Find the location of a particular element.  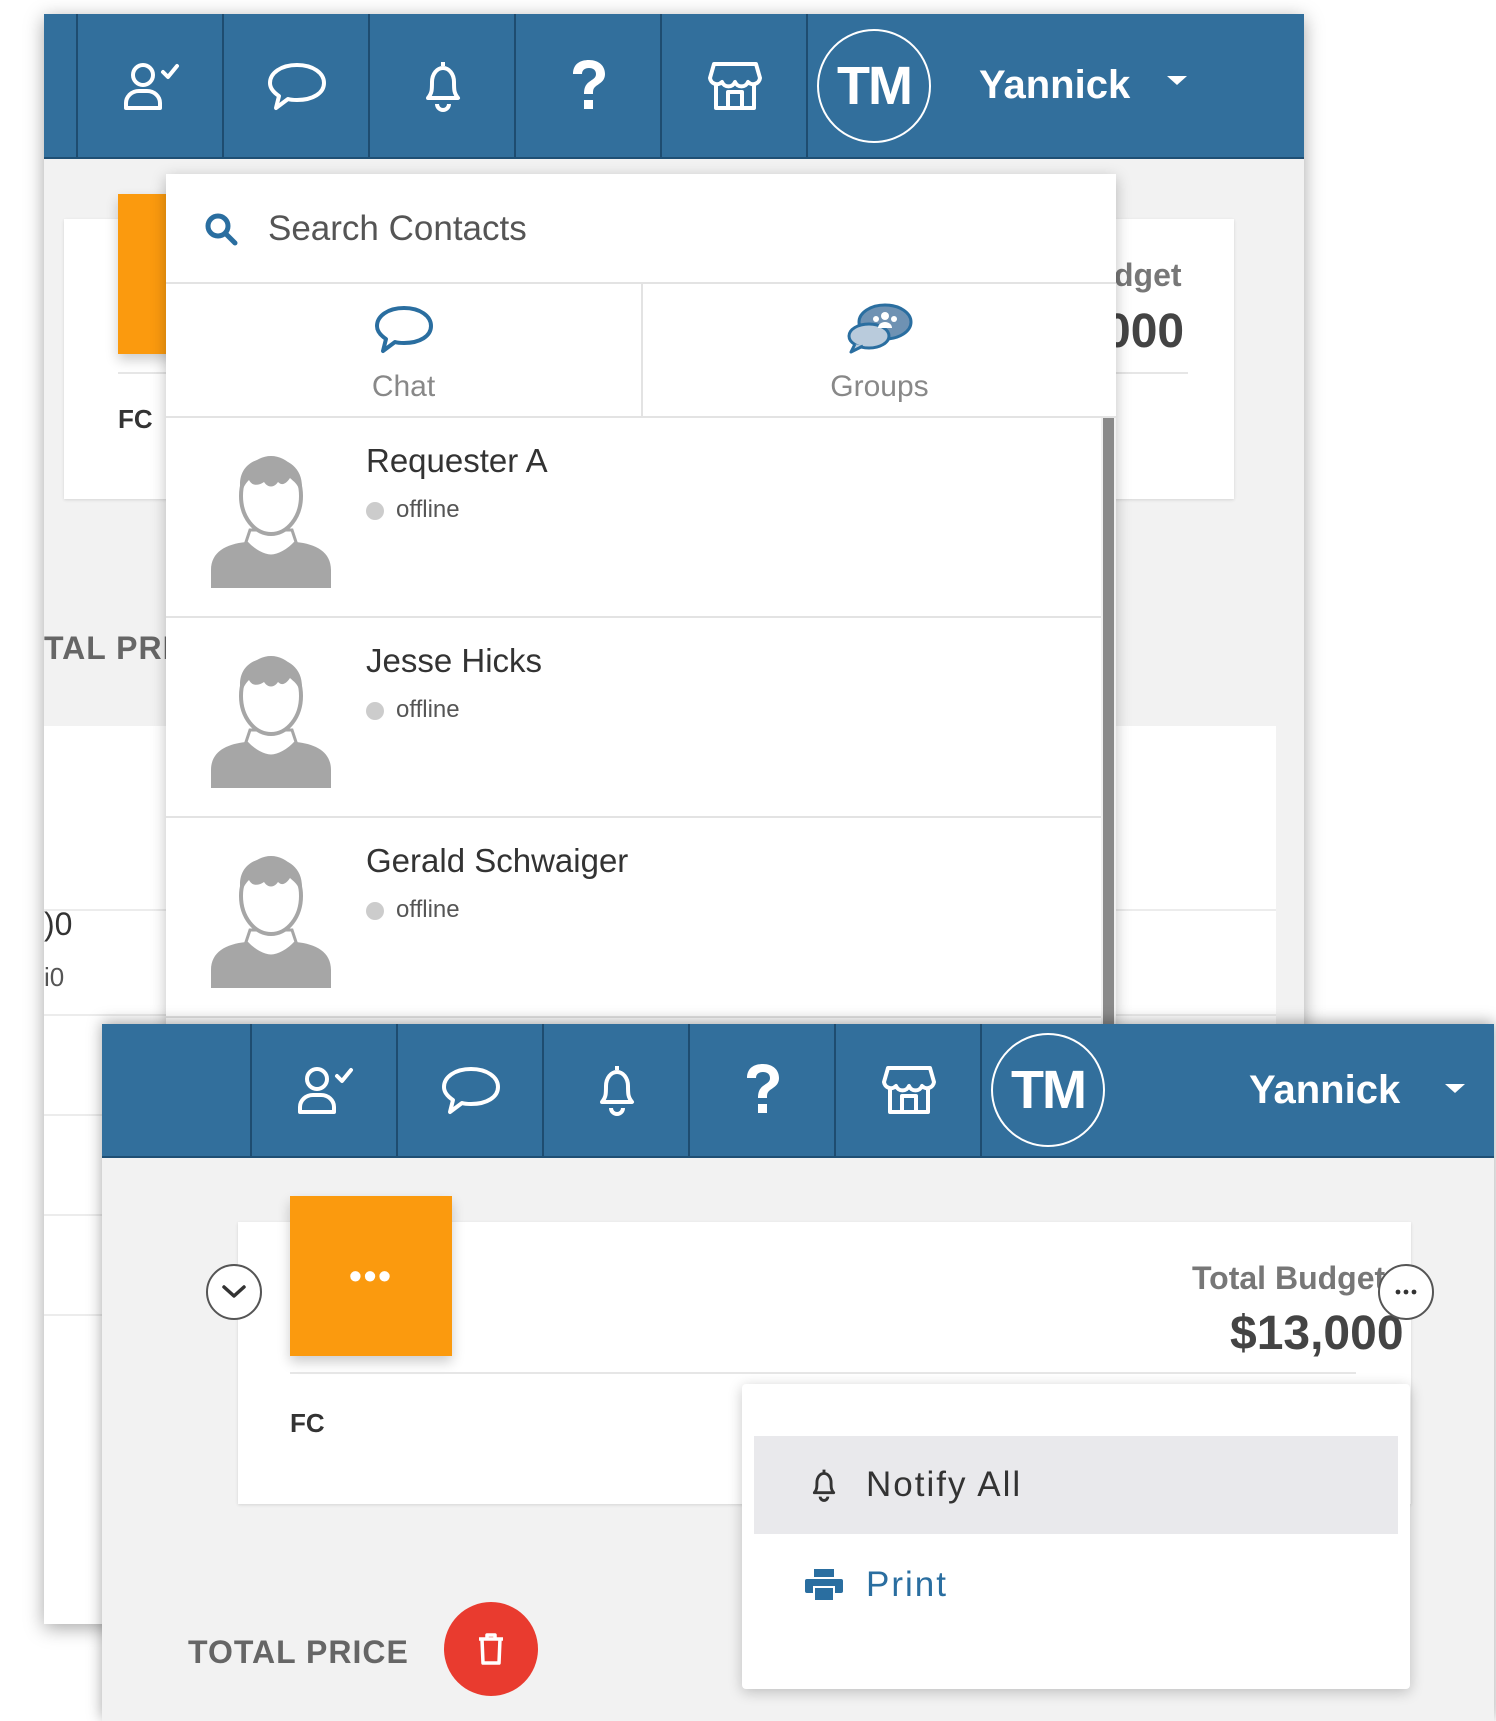

tab-label: Groups is located at coordinates (879, 386).